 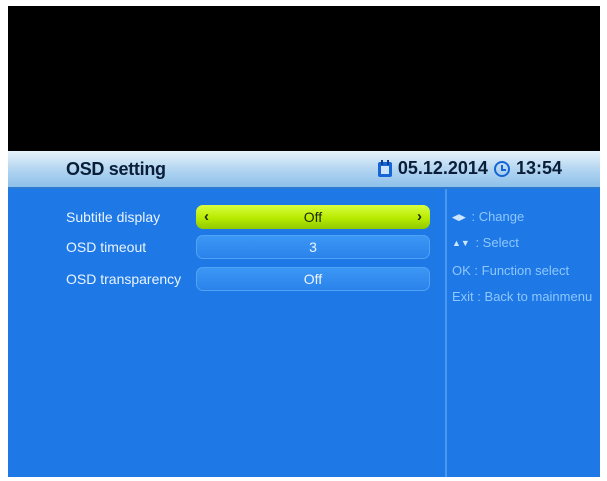 I want to click on setting-label: OSD transparency, so click(x=124, y=279).